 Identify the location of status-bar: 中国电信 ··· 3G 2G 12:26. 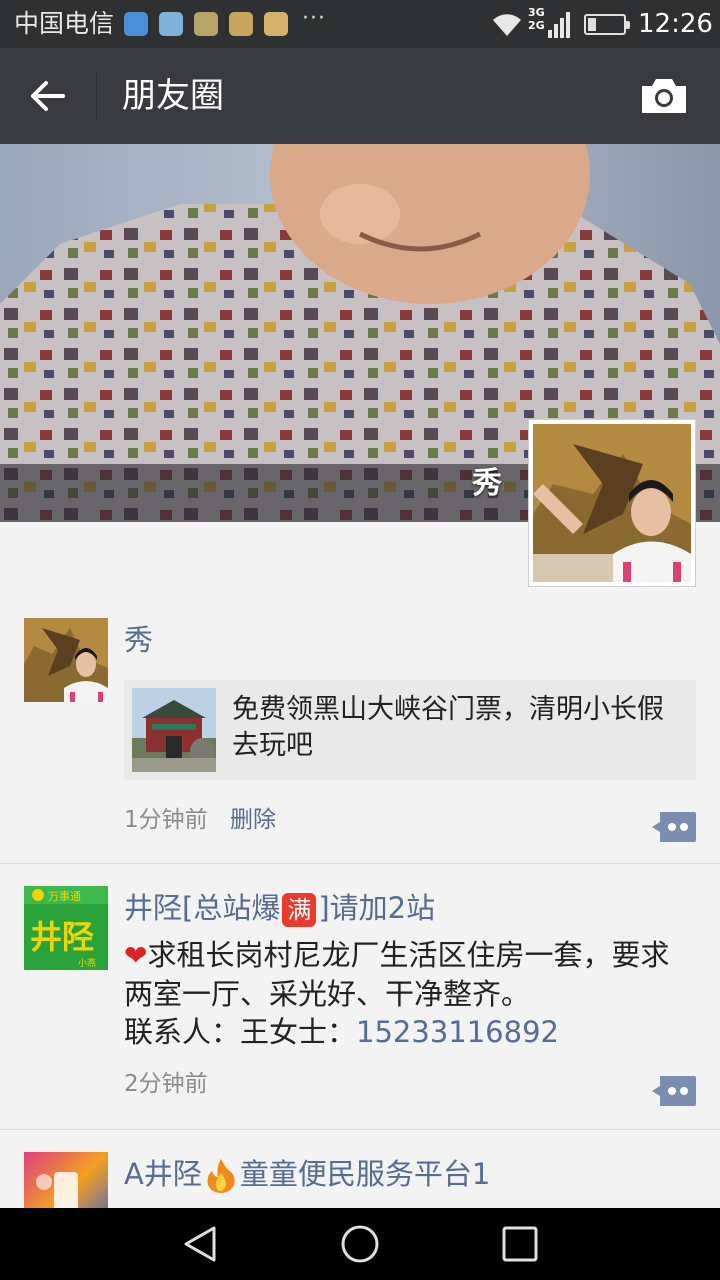
(360, 24).